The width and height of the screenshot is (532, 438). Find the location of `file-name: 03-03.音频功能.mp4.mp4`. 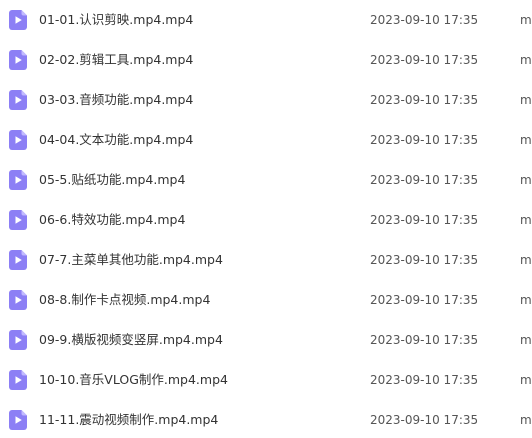

file-name: 03-03.音频功能.mp4.mp4 is located at coordinates (116, 100).